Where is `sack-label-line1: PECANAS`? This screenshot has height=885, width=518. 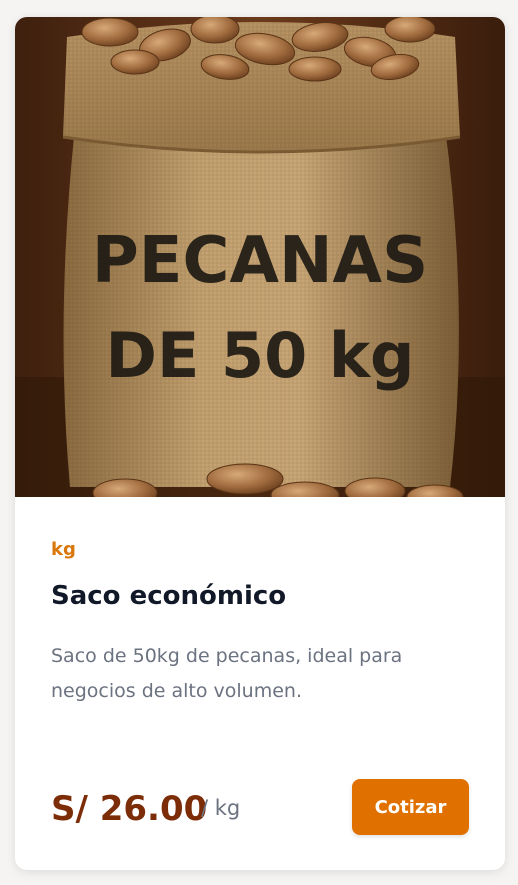 sack-label-line1: PECANAS is located at coordinates (260, 261).